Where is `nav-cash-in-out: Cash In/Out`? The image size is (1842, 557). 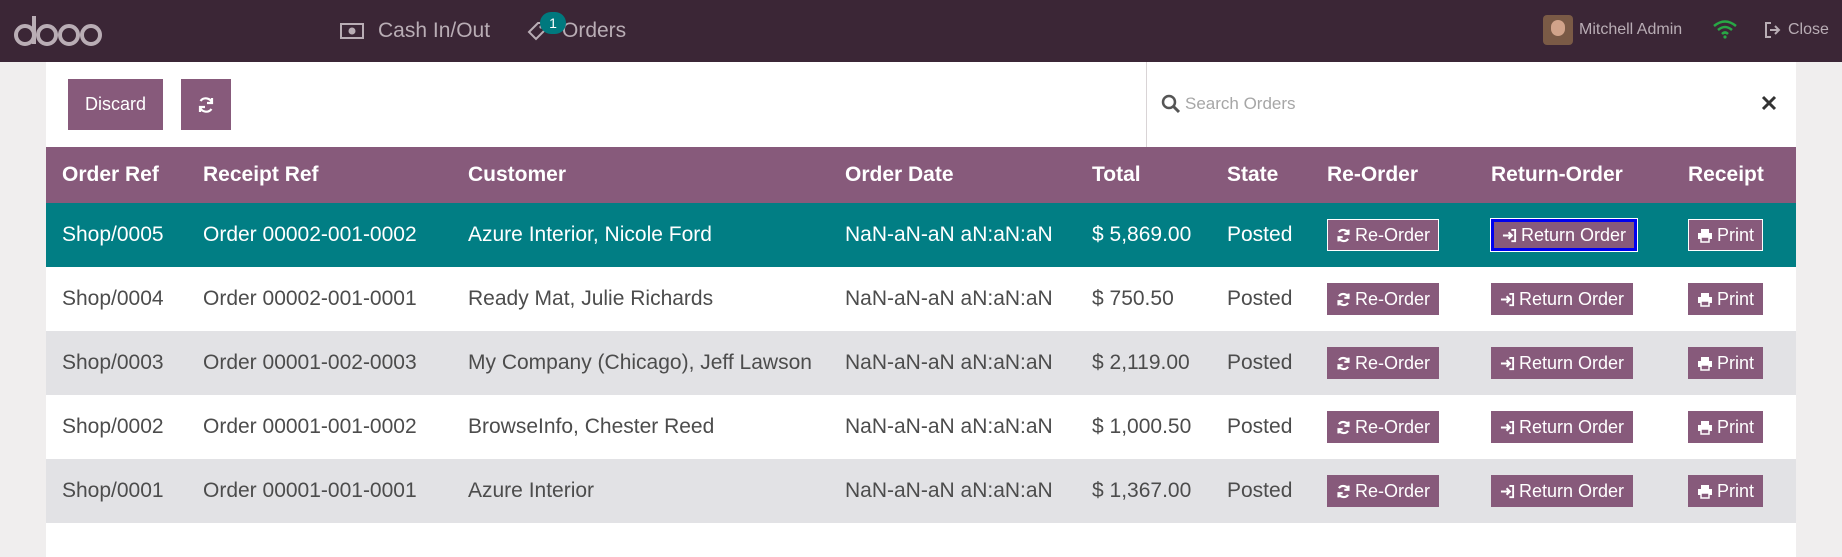
nav-cash-in-out: Cash In/Out is located at coordinates (415, 31).